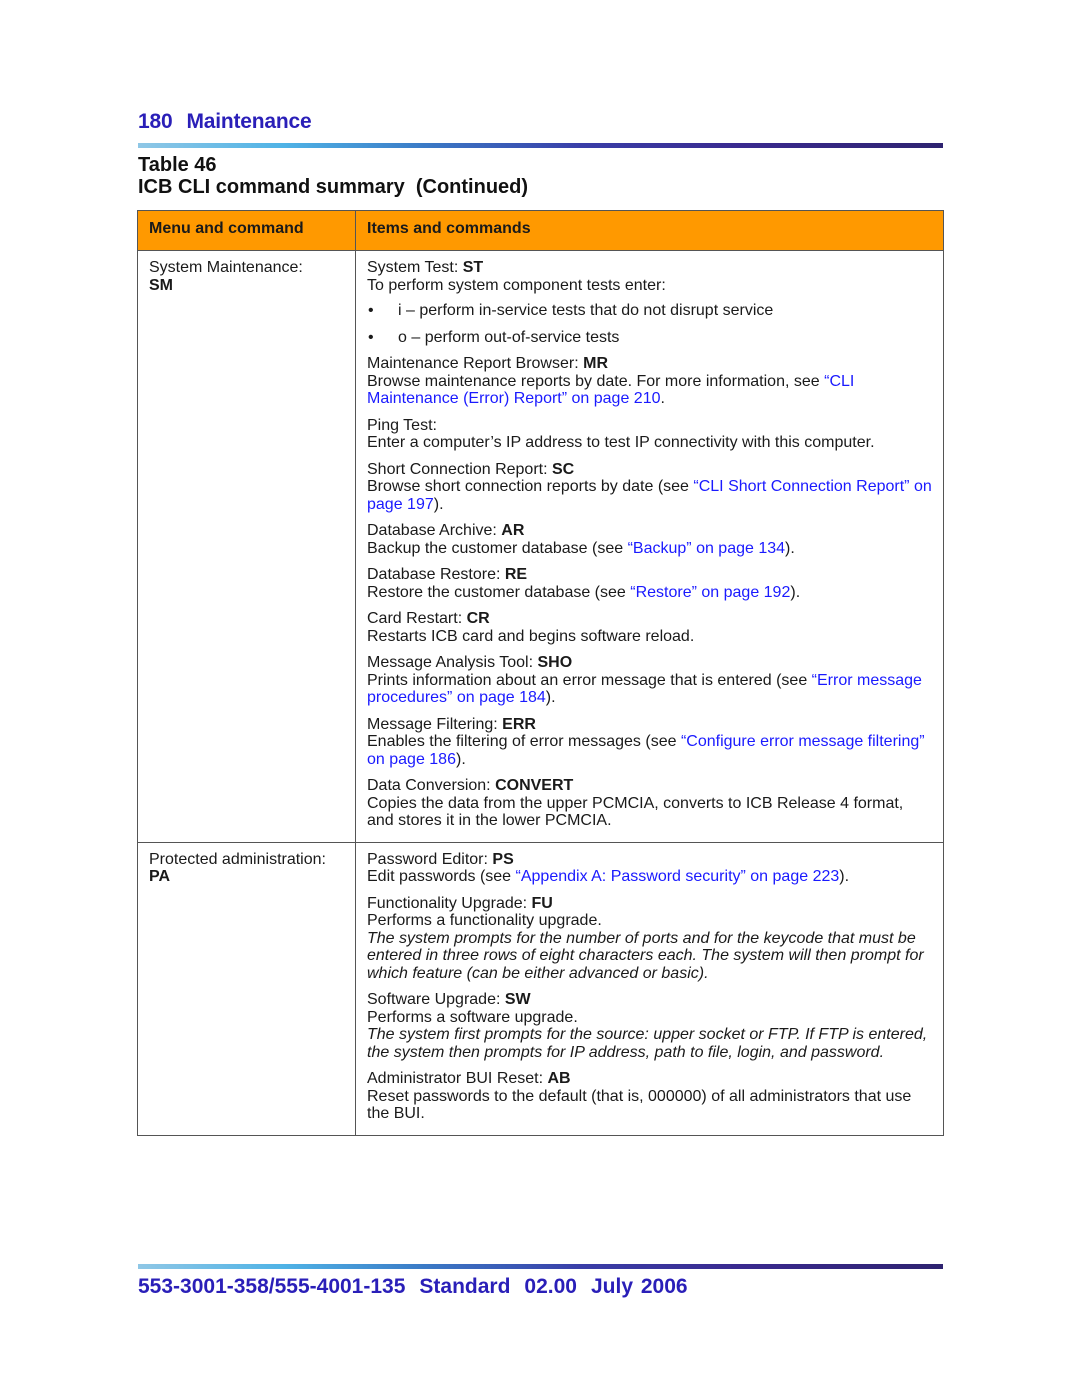 This screenshot has width=1080, height=1397. Describe the element at coordinates (237, 859) in the screenshot. I see `menu-label: Protected administration:` at that location.